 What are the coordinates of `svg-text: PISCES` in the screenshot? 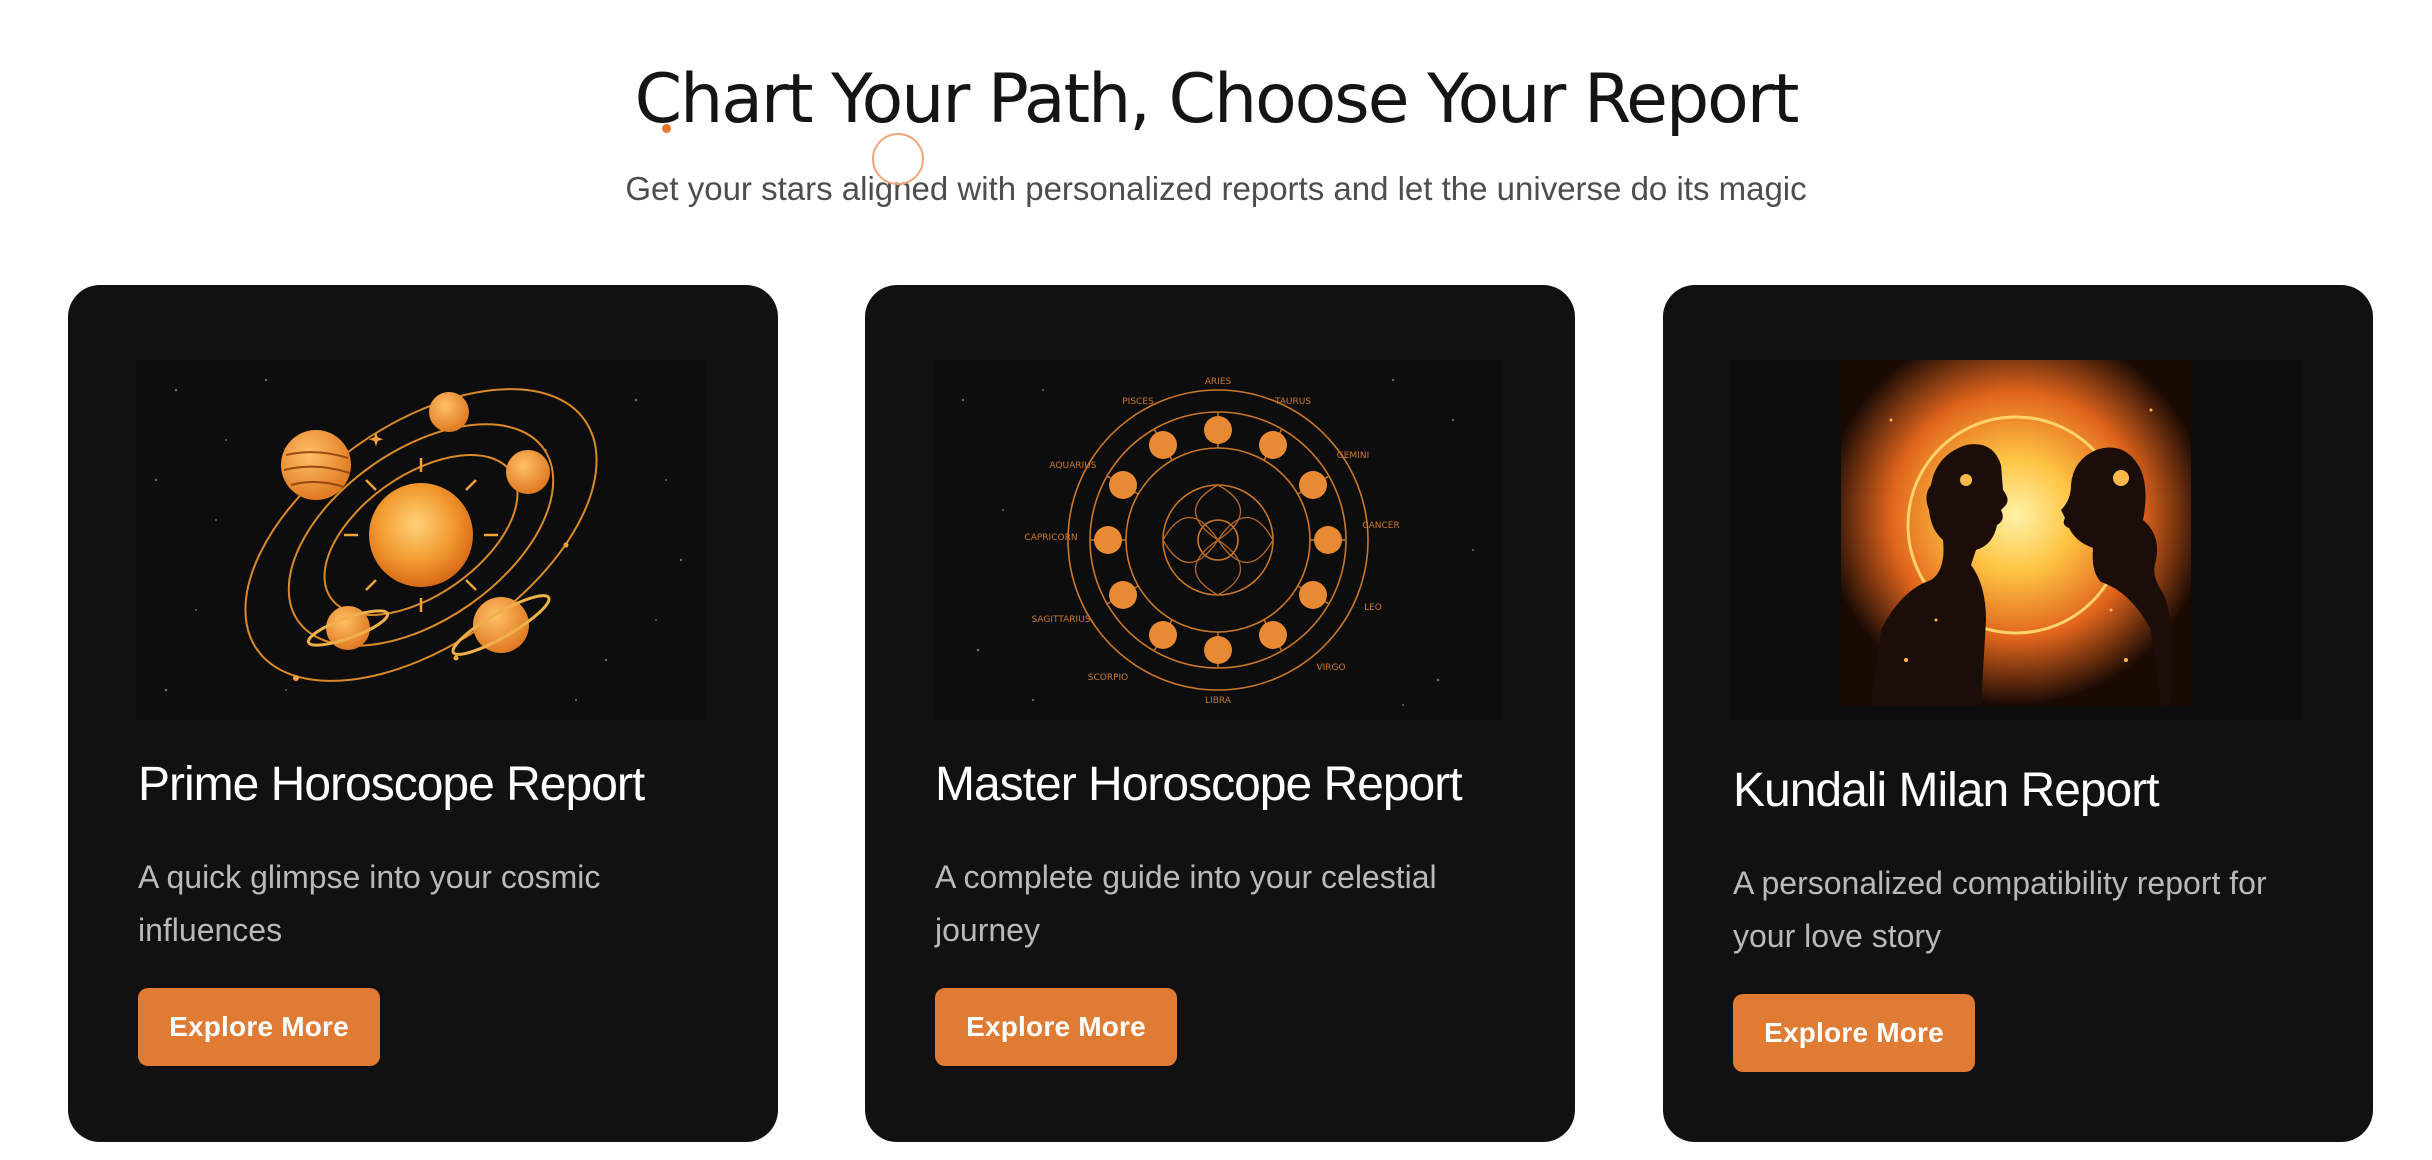 It's located at (1138, 402).